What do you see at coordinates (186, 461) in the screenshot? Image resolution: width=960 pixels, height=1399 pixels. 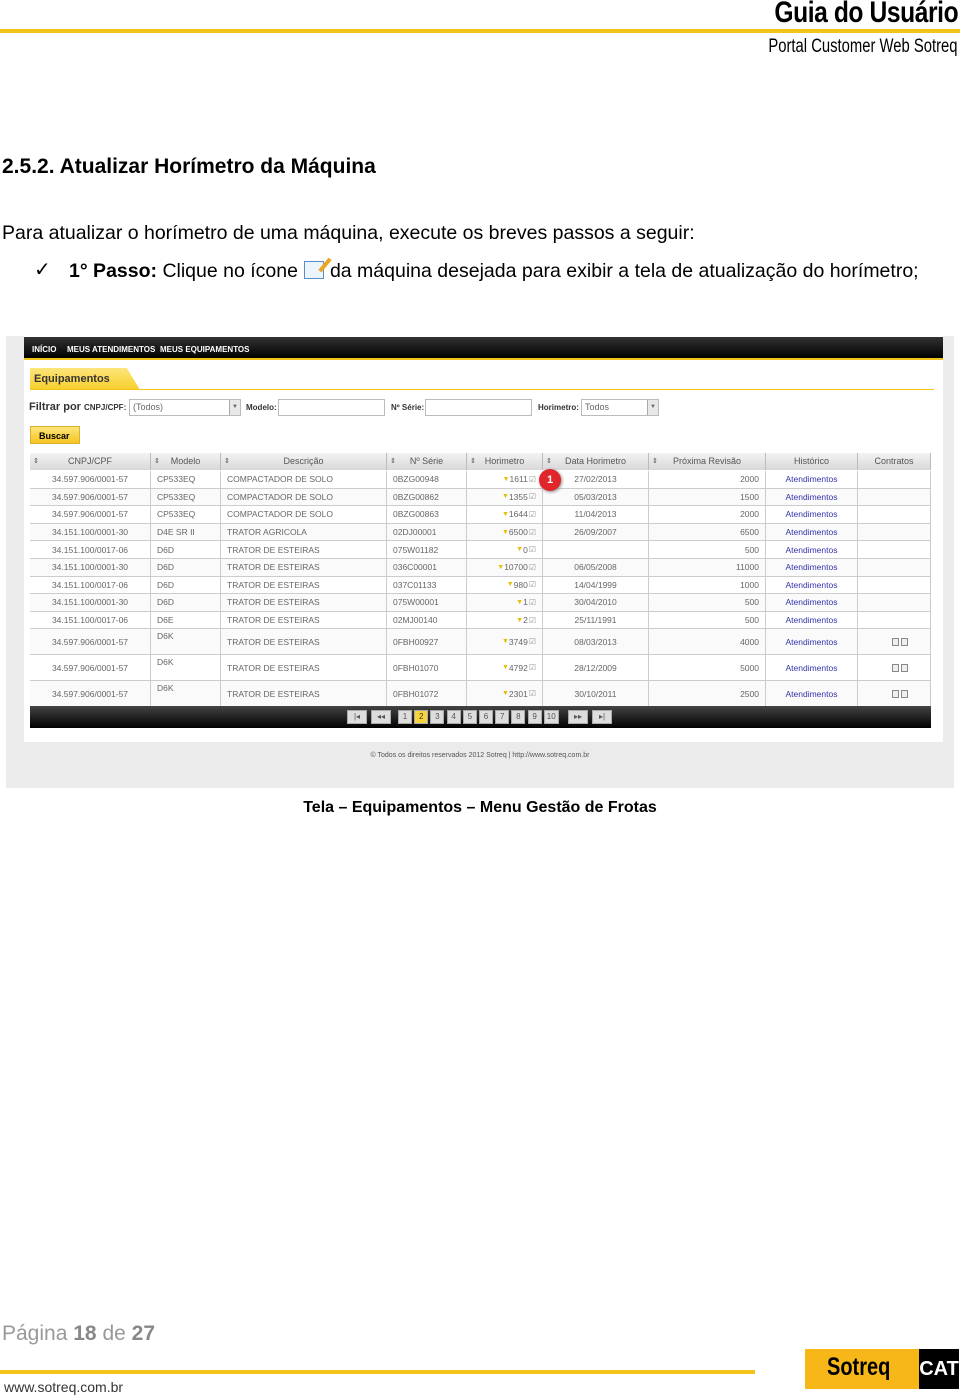 I see `column-header: ⇕ Modelo` at bounding box center [186, 461].